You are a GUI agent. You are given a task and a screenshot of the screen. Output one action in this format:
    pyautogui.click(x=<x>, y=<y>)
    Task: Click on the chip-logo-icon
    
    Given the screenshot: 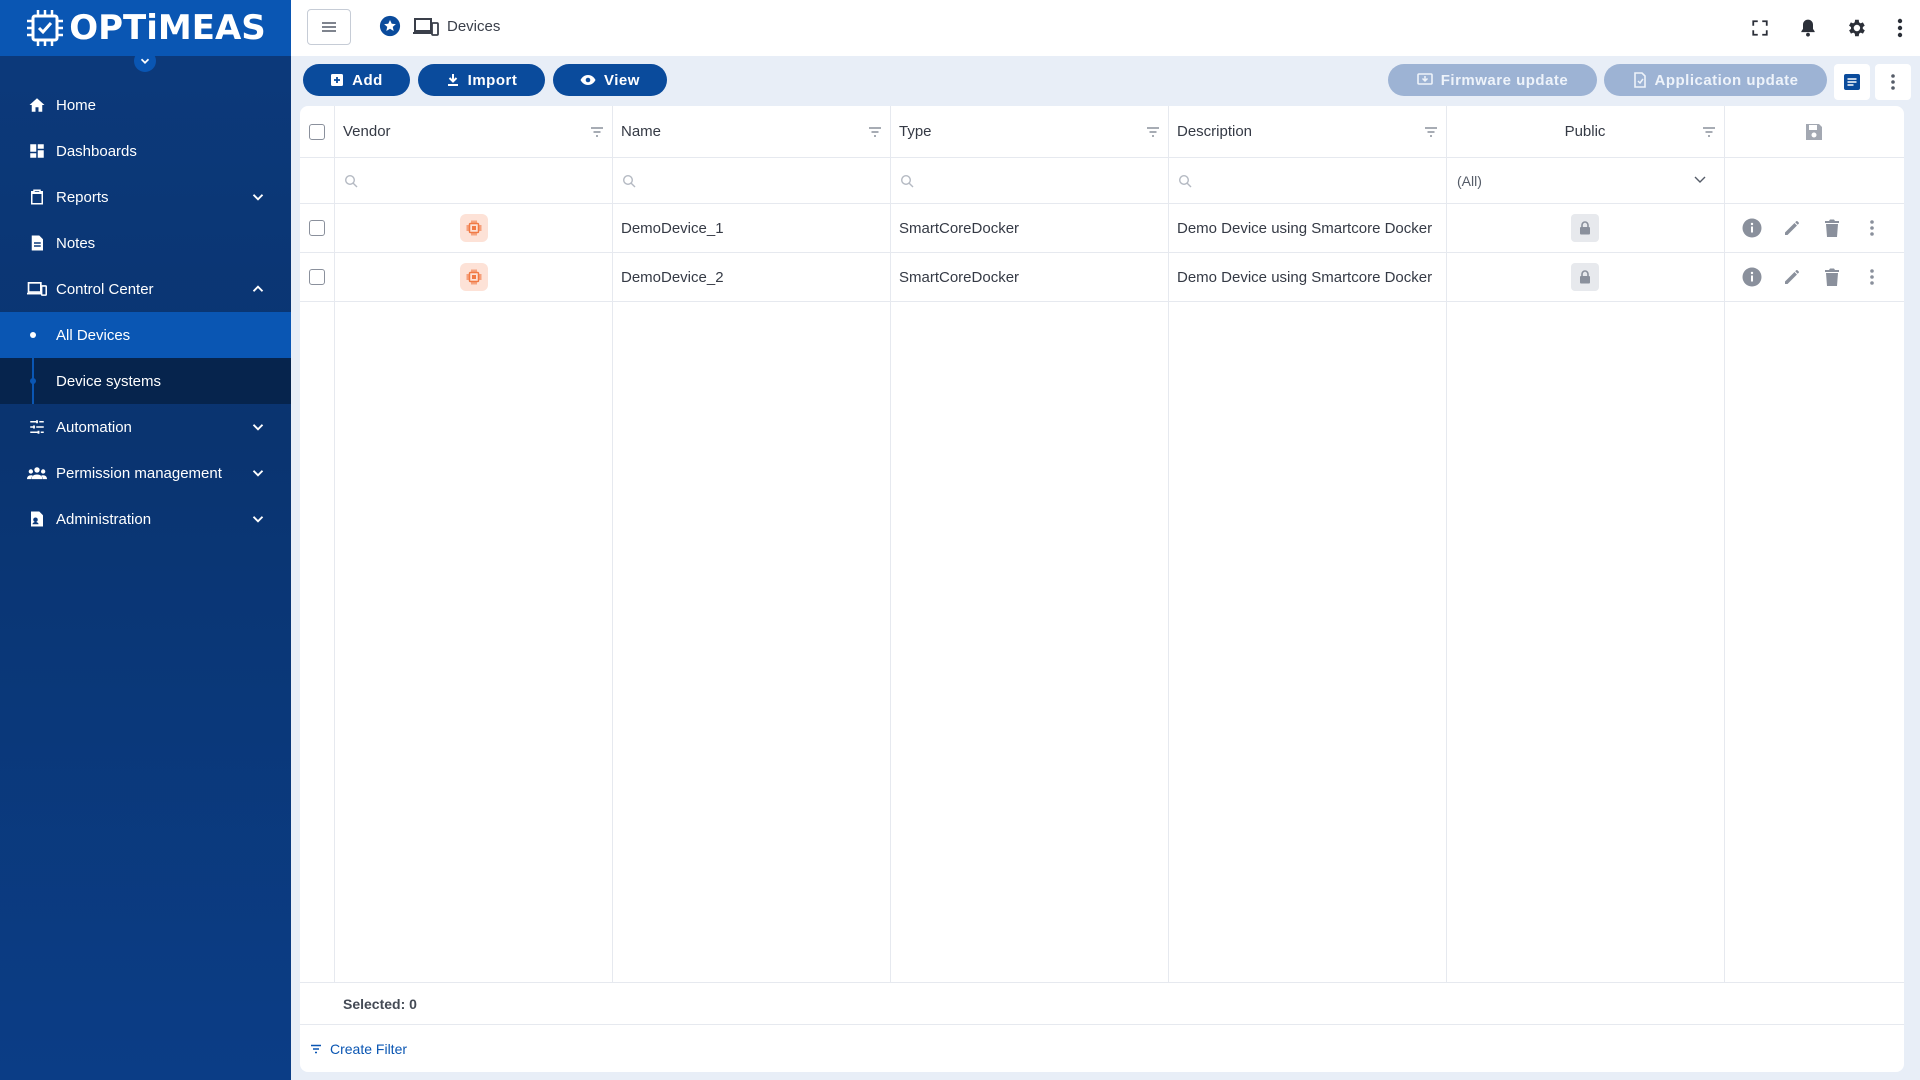 What is the action you would take?
    pyautogui.click(x=45, y=28)
    